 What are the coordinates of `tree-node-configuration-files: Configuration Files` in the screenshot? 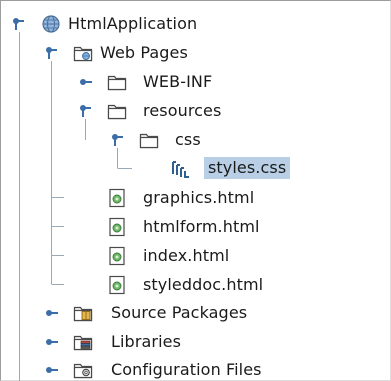 It's located at (195, 370).